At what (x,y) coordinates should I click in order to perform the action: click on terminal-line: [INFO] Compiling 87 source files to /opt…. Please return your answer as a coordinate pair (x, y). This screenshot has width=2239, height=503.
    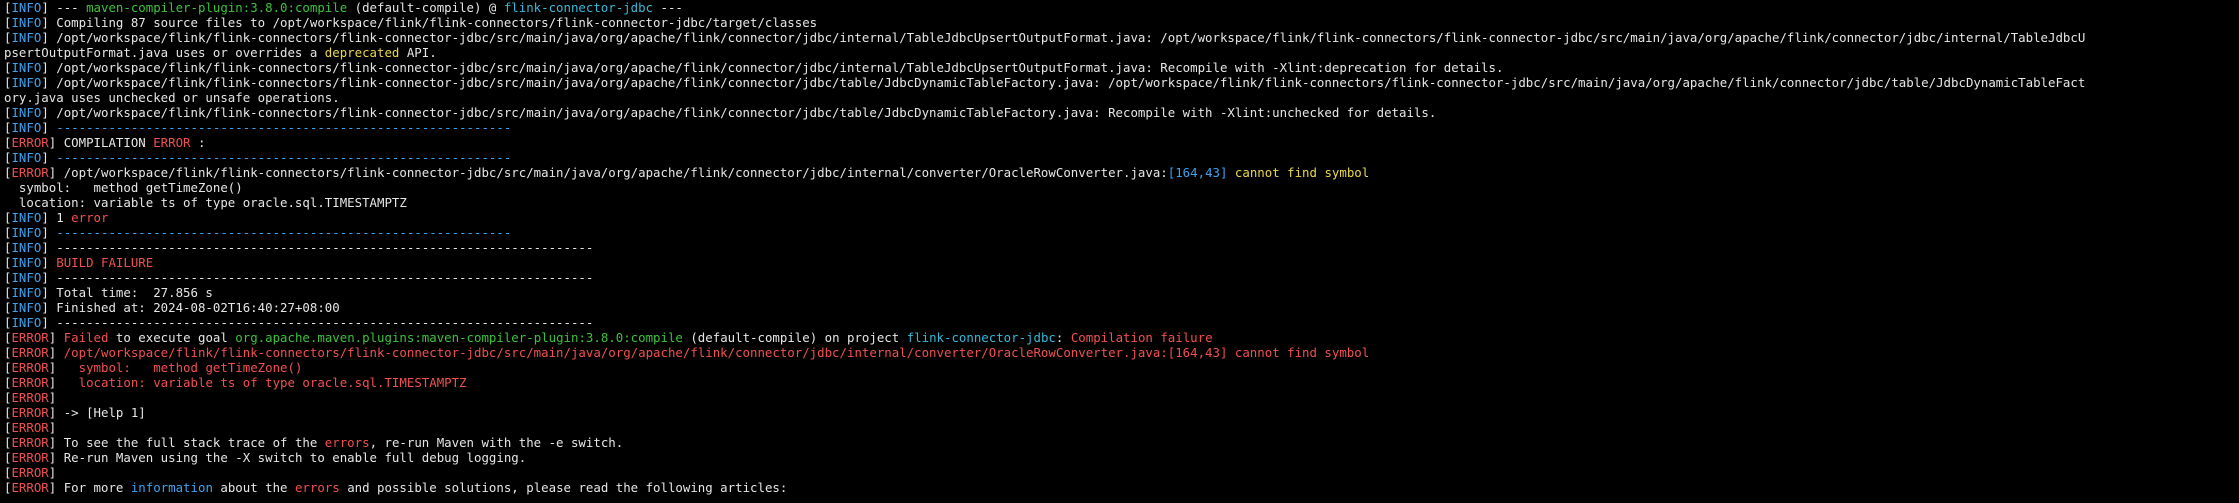
    Looking at the image, I should click on (1121, 22).